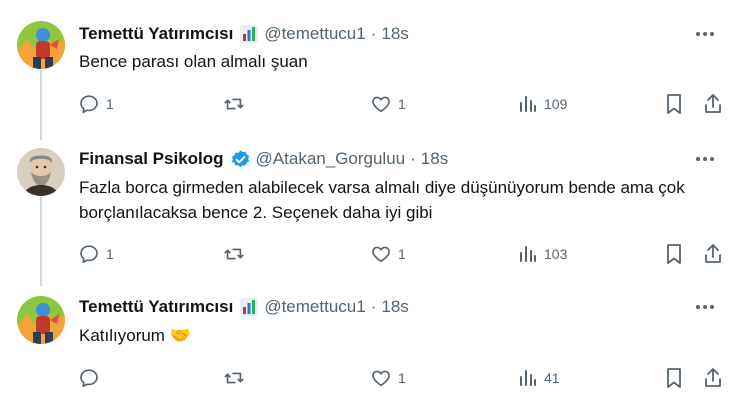 This screenshot has height=420, width=730. What do you see at coordinates (556, 104) in the screenshot?
I see `views-count: 109` at bounding box center [556, 104].